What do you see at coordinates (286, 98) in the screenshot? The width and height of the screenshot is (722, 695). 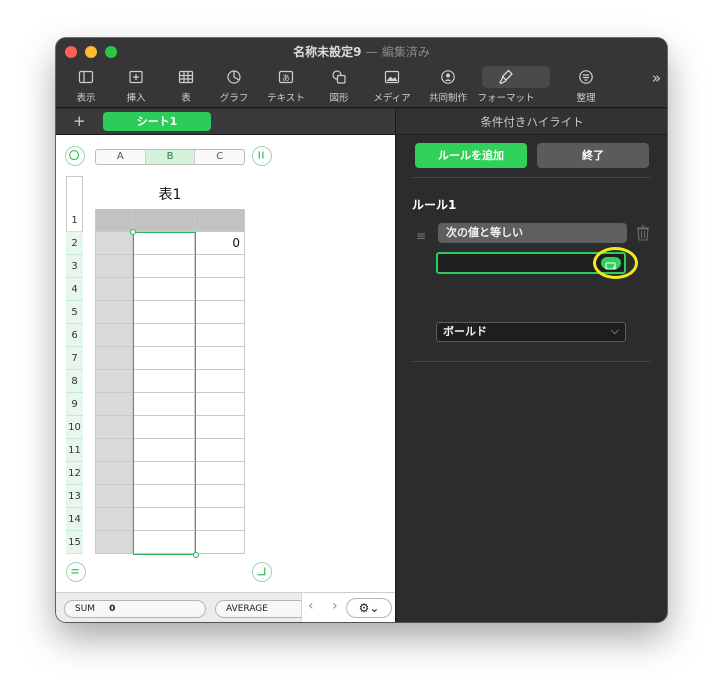 I see `toolbar-text-label: テキスト` at bounding box center [286, 98].